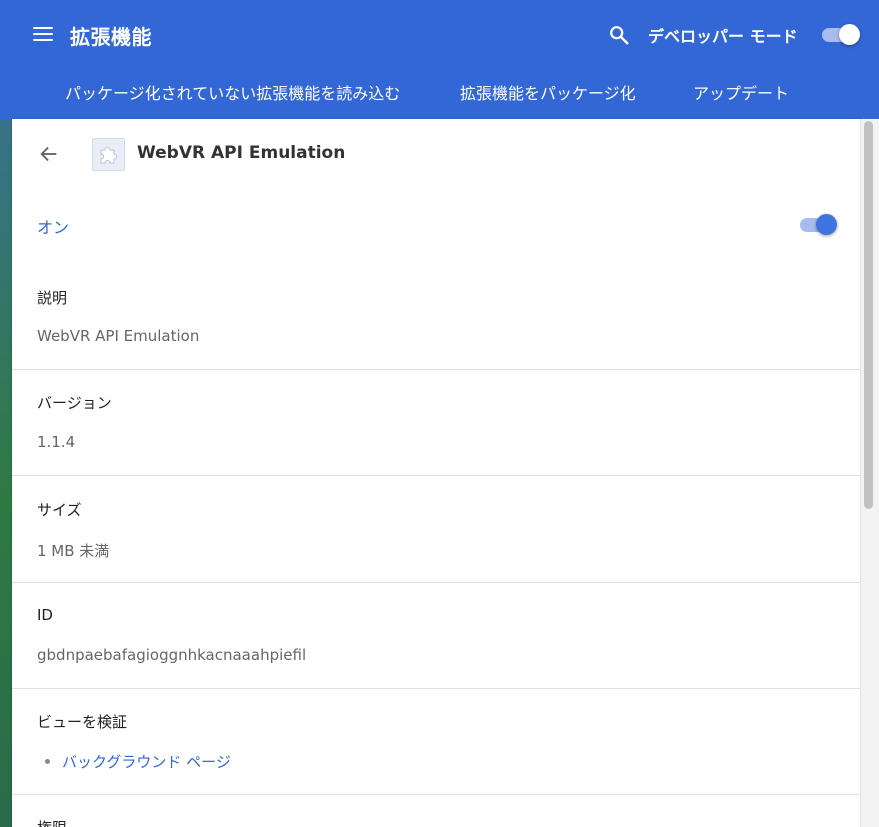 This screenshot has height=827, width=879. What do you see at coordinates (723, 36) in the screenshot?
I see `developer-mode-label: デベロッパー モード` at bounding box center [723, 36].